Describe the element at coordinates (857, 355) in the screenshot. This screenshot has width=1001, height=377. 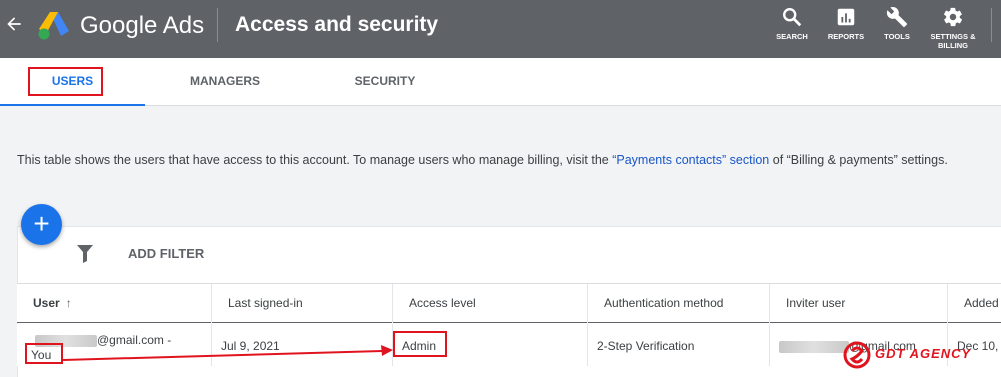
I see `gdt-agency-logo-icon` at that location.